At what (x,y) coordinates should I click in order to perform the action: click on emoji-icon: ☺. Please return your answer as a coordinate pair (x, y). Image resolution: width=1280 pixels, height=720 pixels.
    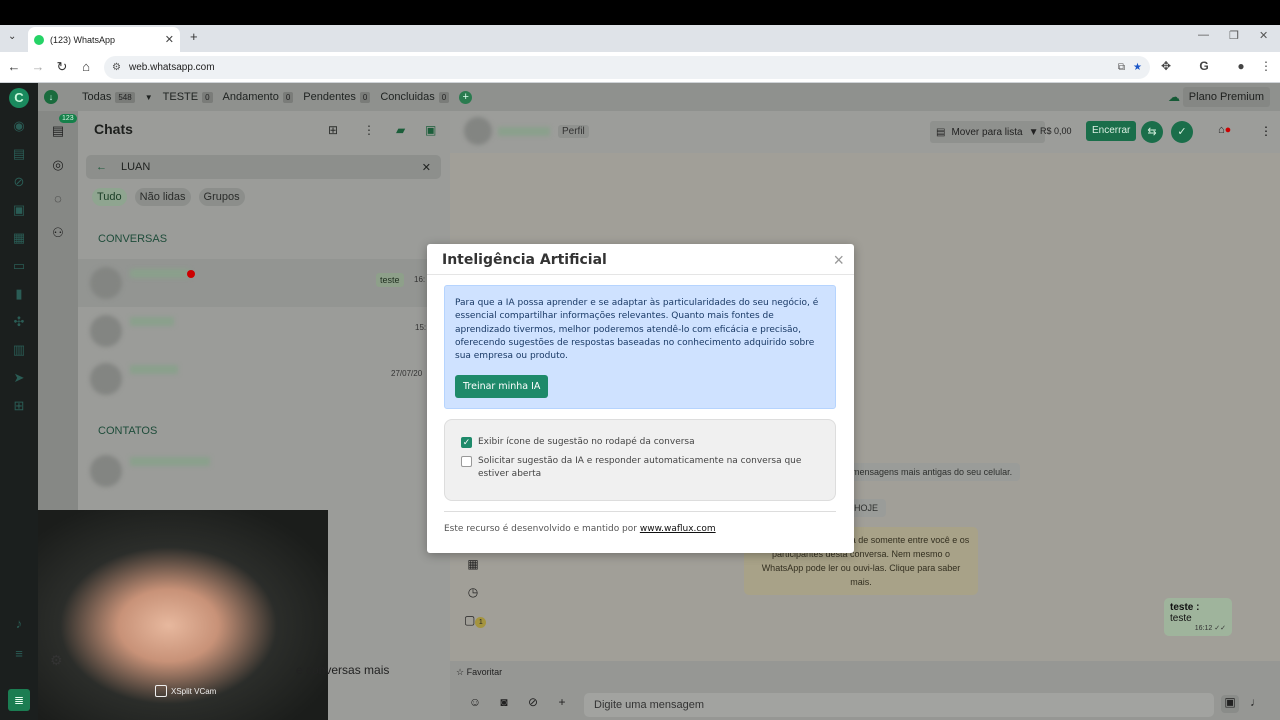
    Looking at the image, I should click on (475, 704).